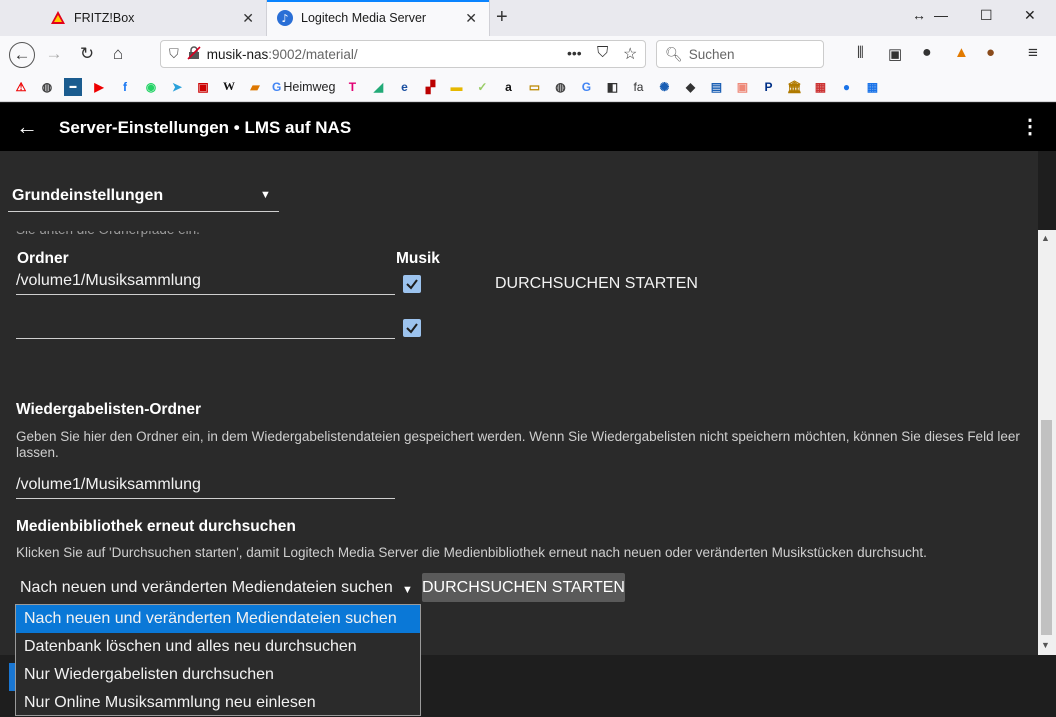  Describe the element at coordinates (1045, 238) in the screenshot. I see `scroll-up-icon: ▲` at that location.